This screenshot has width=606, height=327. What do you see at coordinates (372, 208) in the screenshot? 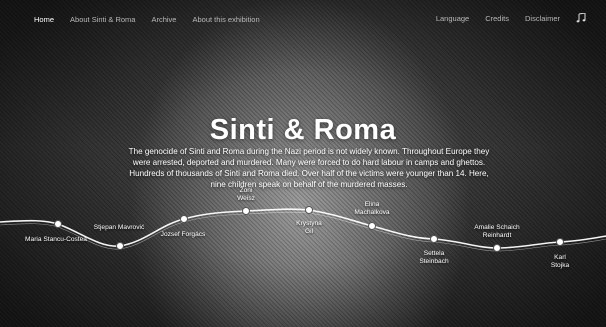
I see `timeline-label-6: Elina Machalkova` at bounding box center [372, 208].